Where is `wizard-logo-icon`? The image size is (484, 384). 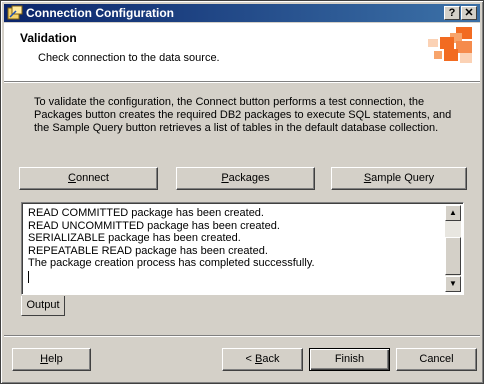
wizard-logo-icon is located at coordinates (450, 45).